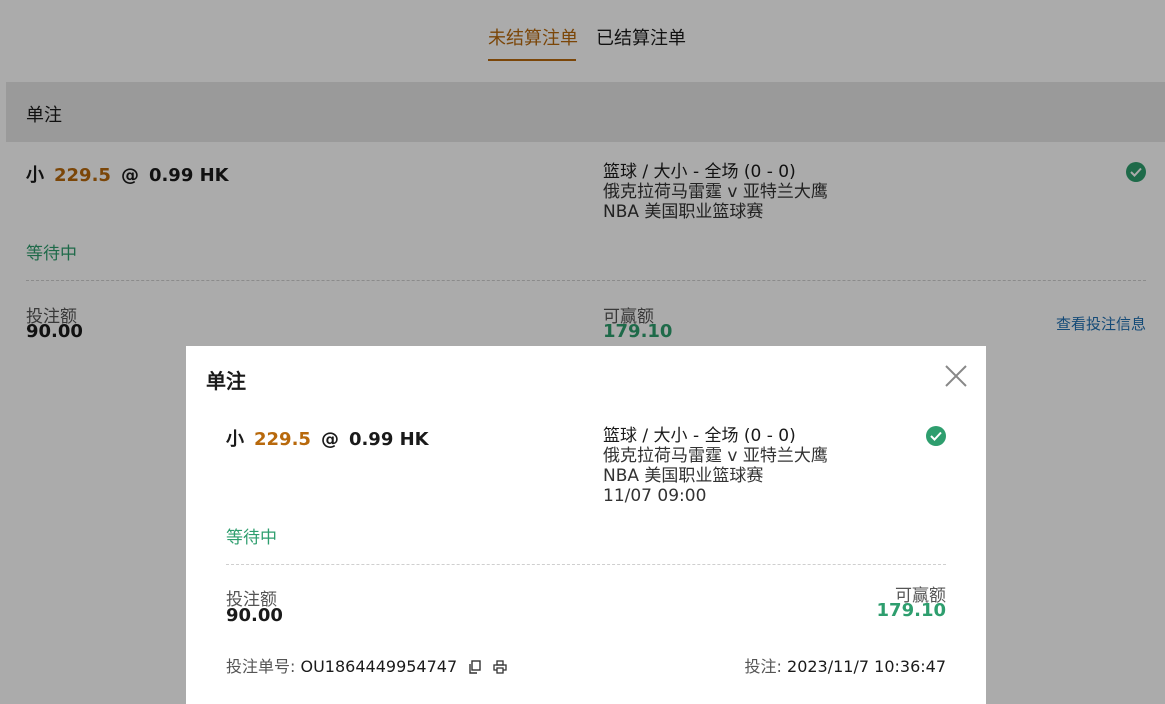  What do you see at coordinates (254, 615) in the screenshot?
I see `stake-value: 90.00` at bounding box center [254, 615].